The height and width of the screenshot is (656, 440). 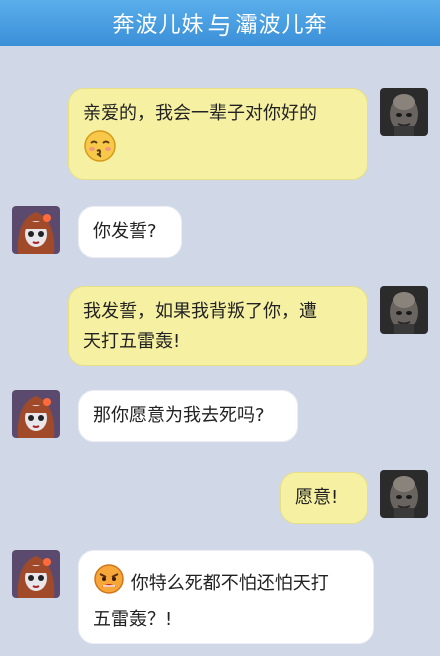 I want to click on message-text-part1: 你特么死都不怕还怕天打, so click(x=229, y=583).